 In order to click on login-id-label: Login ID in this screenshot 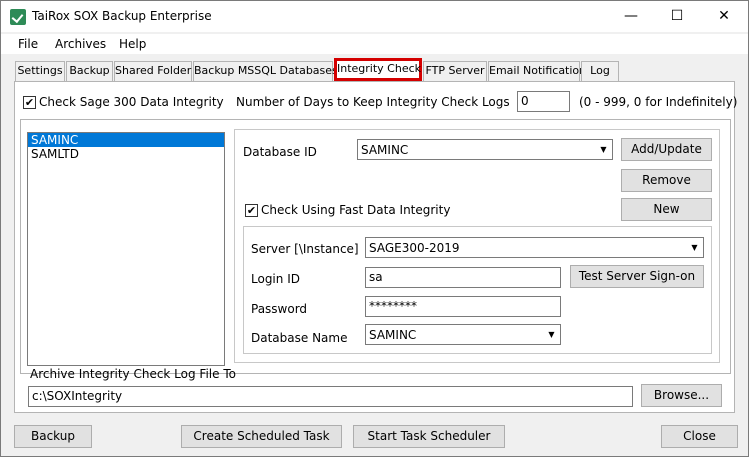, I will do `click(275, 279)`.